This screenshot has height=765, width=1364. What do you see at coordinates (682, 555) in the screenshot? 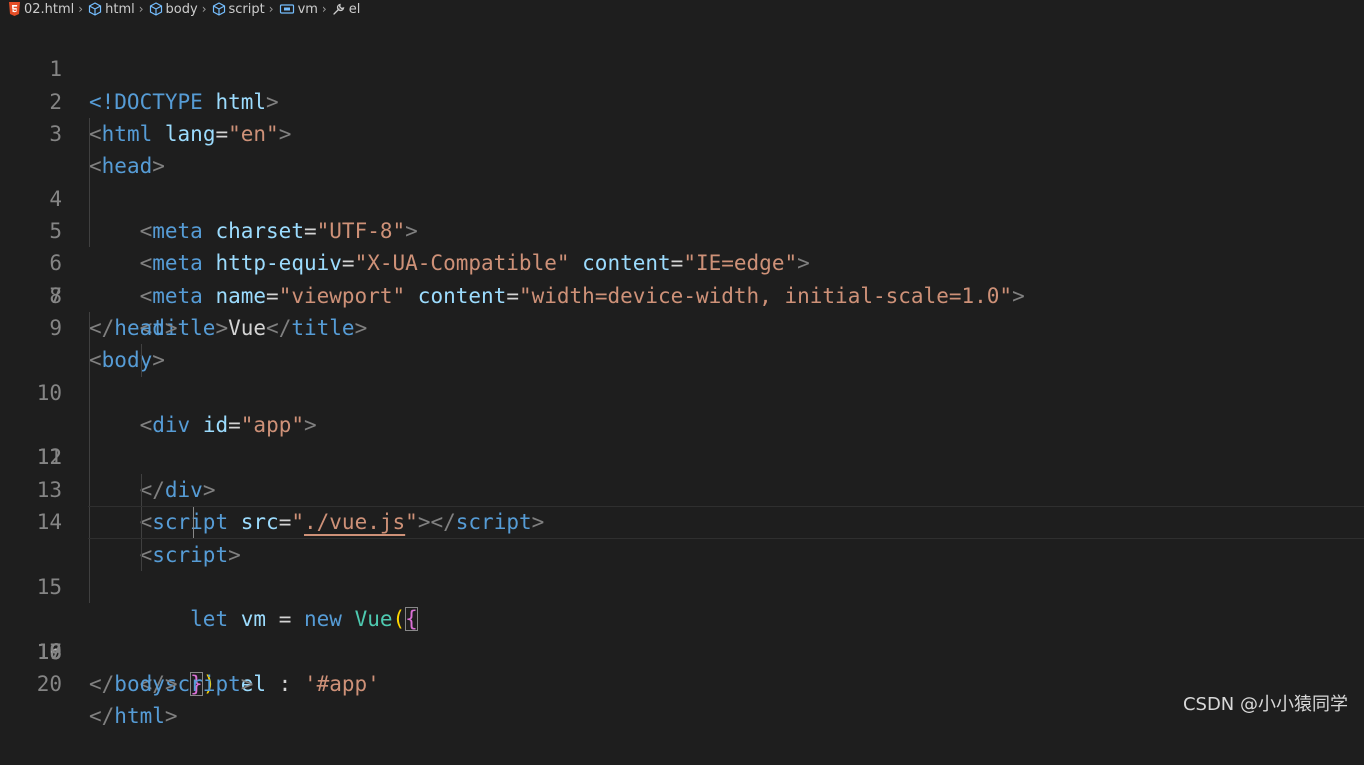
I see `code-line: 17 })` at bounding box center [682, 555].